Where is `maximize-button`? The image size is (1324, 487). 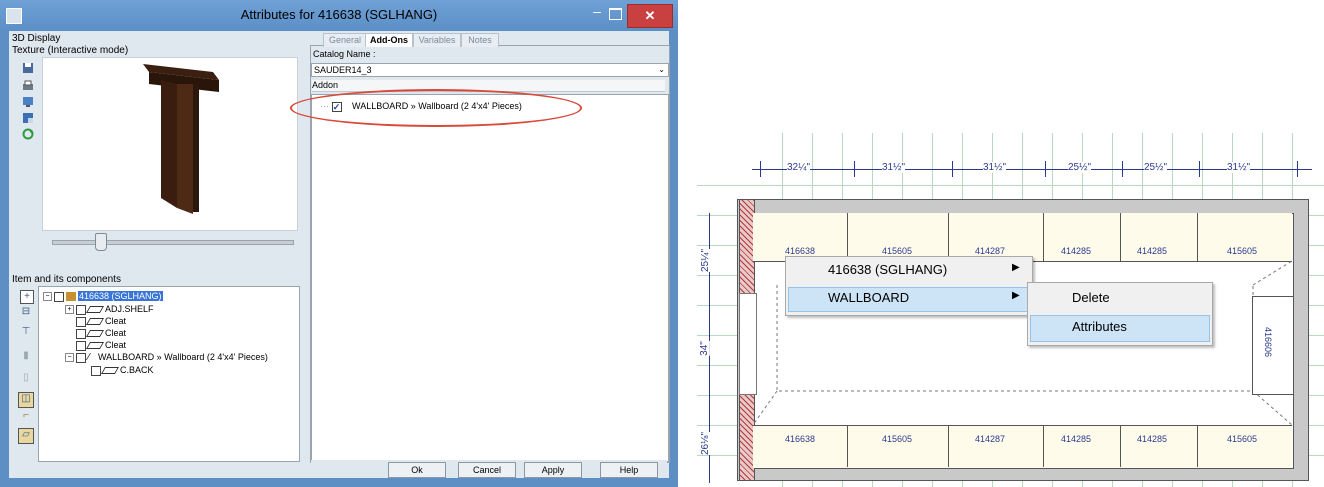 maximize-button is located at coordinates (615, 14).